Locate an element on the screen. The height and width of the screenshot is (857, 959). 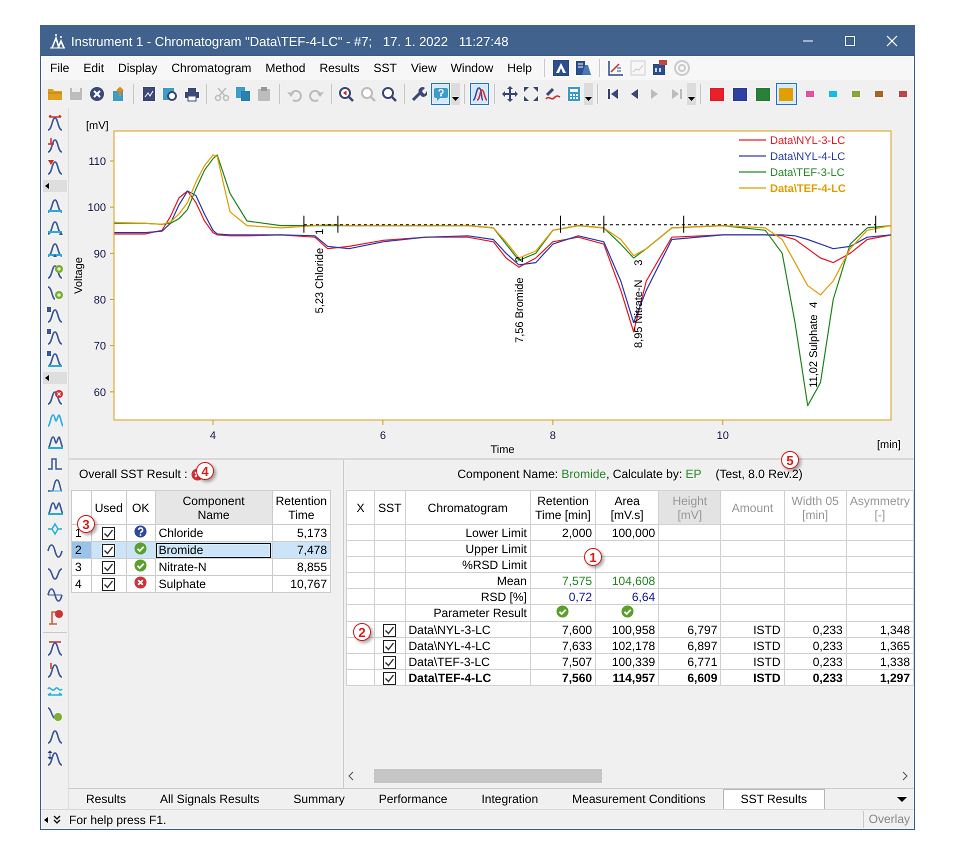
scrollbar-thumb is located at coordinates (488, 776).